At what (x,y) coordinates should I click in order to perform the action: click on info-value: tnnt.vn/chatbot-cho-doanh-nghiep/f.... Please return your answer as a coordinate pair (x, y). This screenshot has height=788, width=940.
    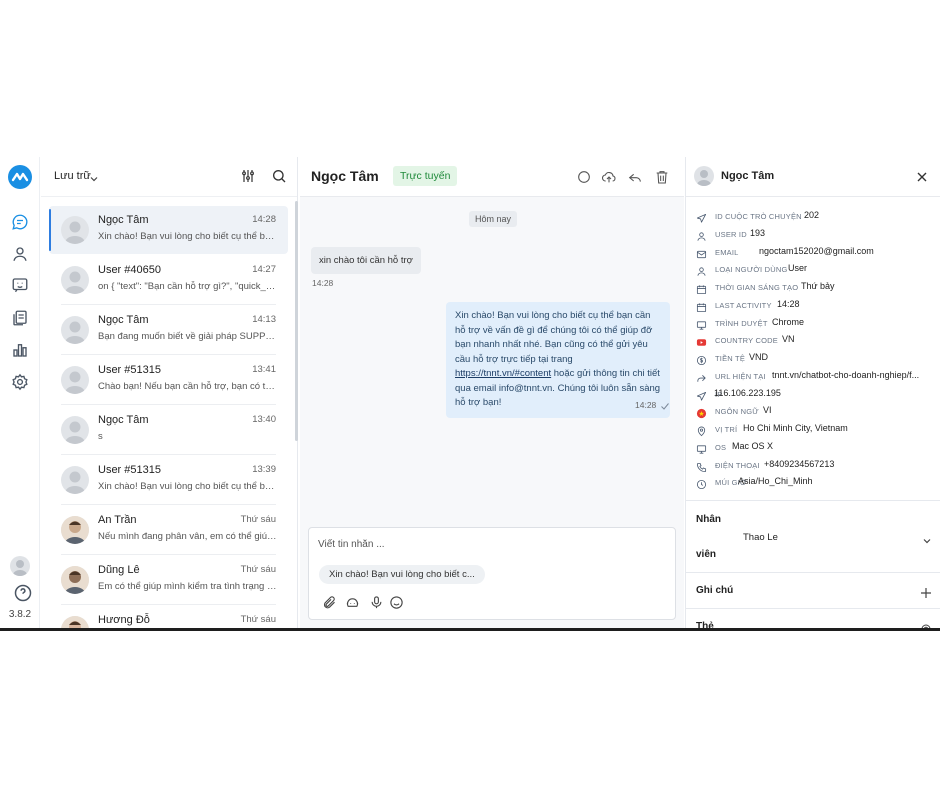
    Looking at the image, I should click on (846, 374).